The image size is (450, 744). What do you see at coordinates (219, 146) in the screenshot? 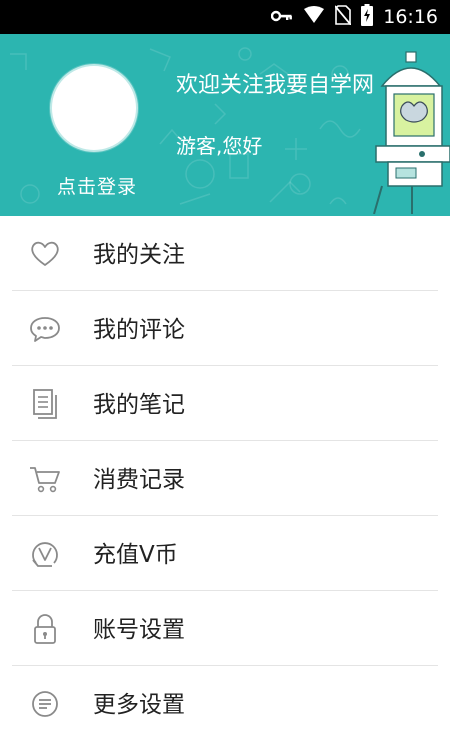
I see `greeting-text: 游客,您好` at bounding box center [219, 146].